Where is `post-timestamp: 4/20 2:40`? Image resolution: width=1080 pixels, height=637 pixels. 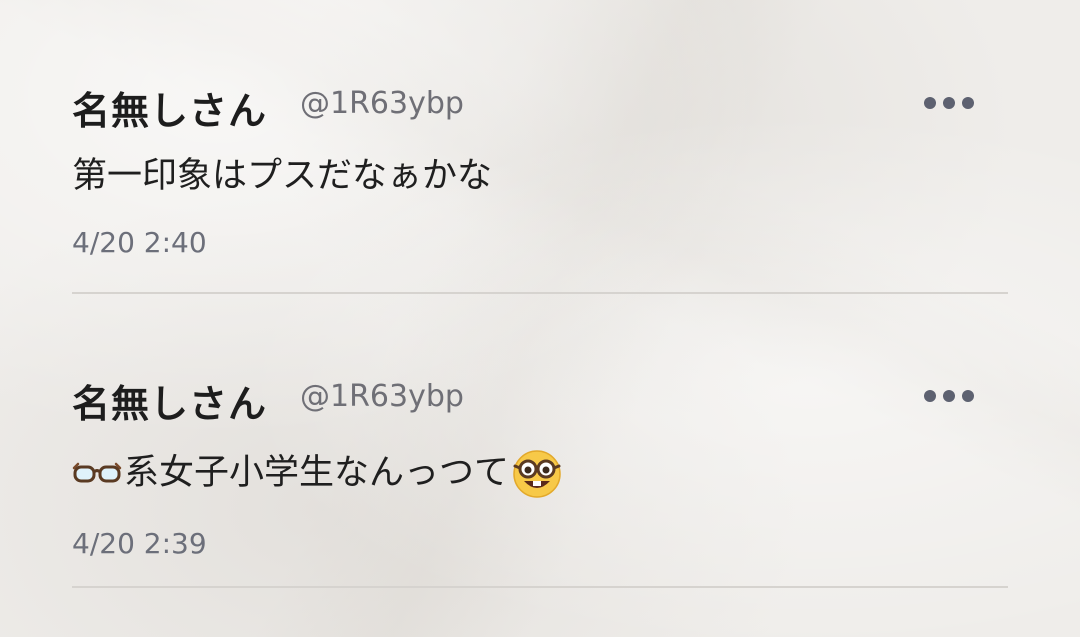
post-timestamp: 4/20 2:40 is located at coordinates (139, 242).